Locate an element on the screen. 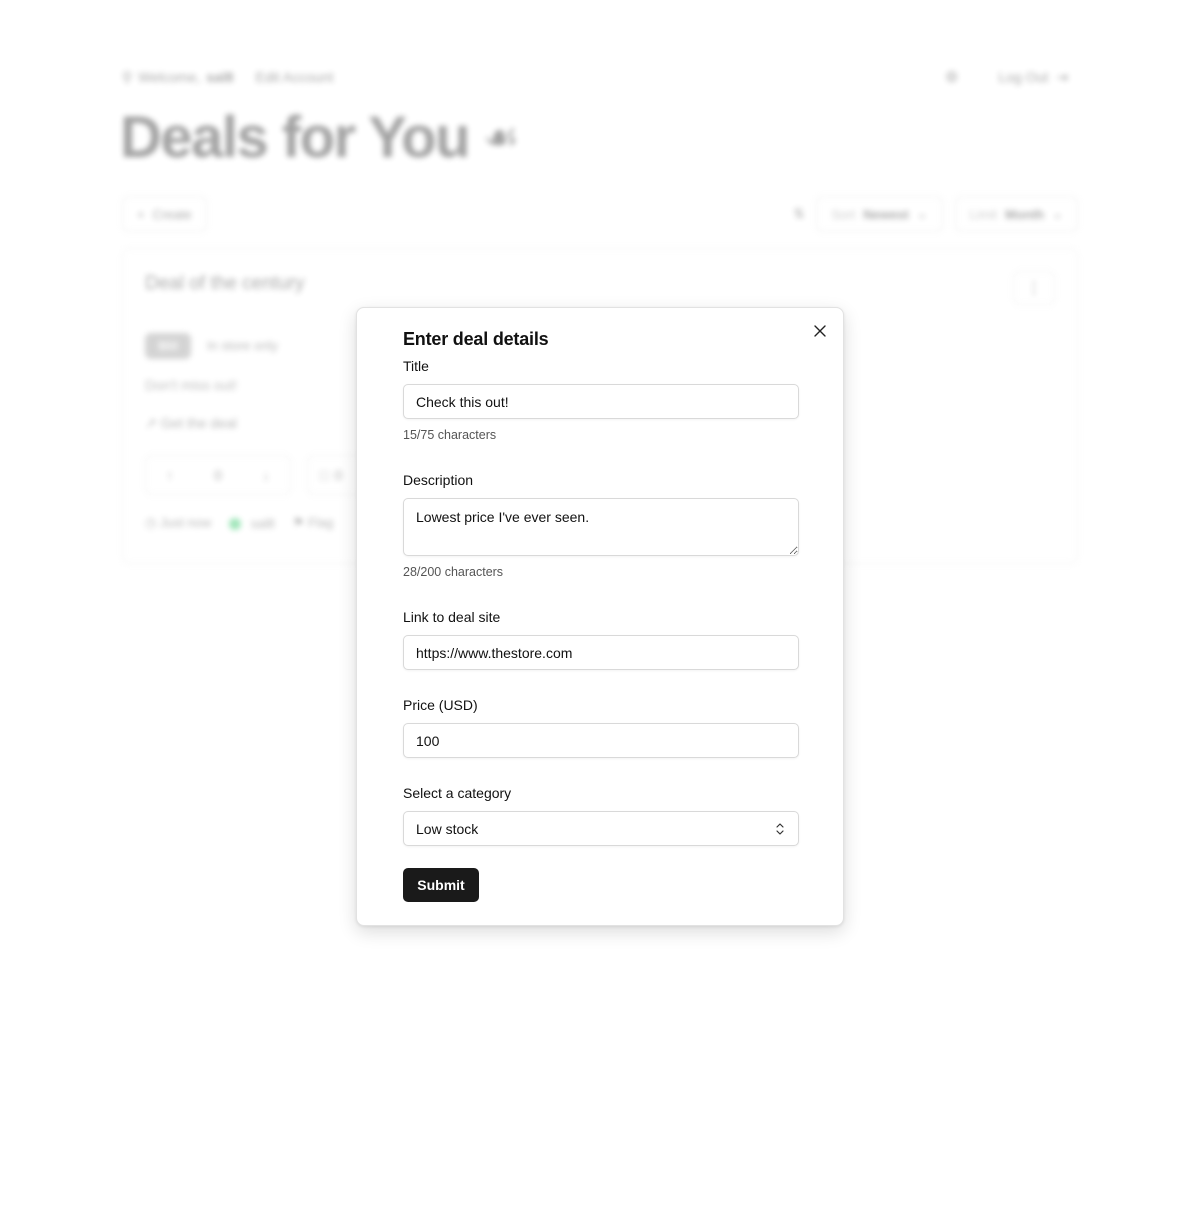  author-name: sal8 is located at coordinates (262, 523).